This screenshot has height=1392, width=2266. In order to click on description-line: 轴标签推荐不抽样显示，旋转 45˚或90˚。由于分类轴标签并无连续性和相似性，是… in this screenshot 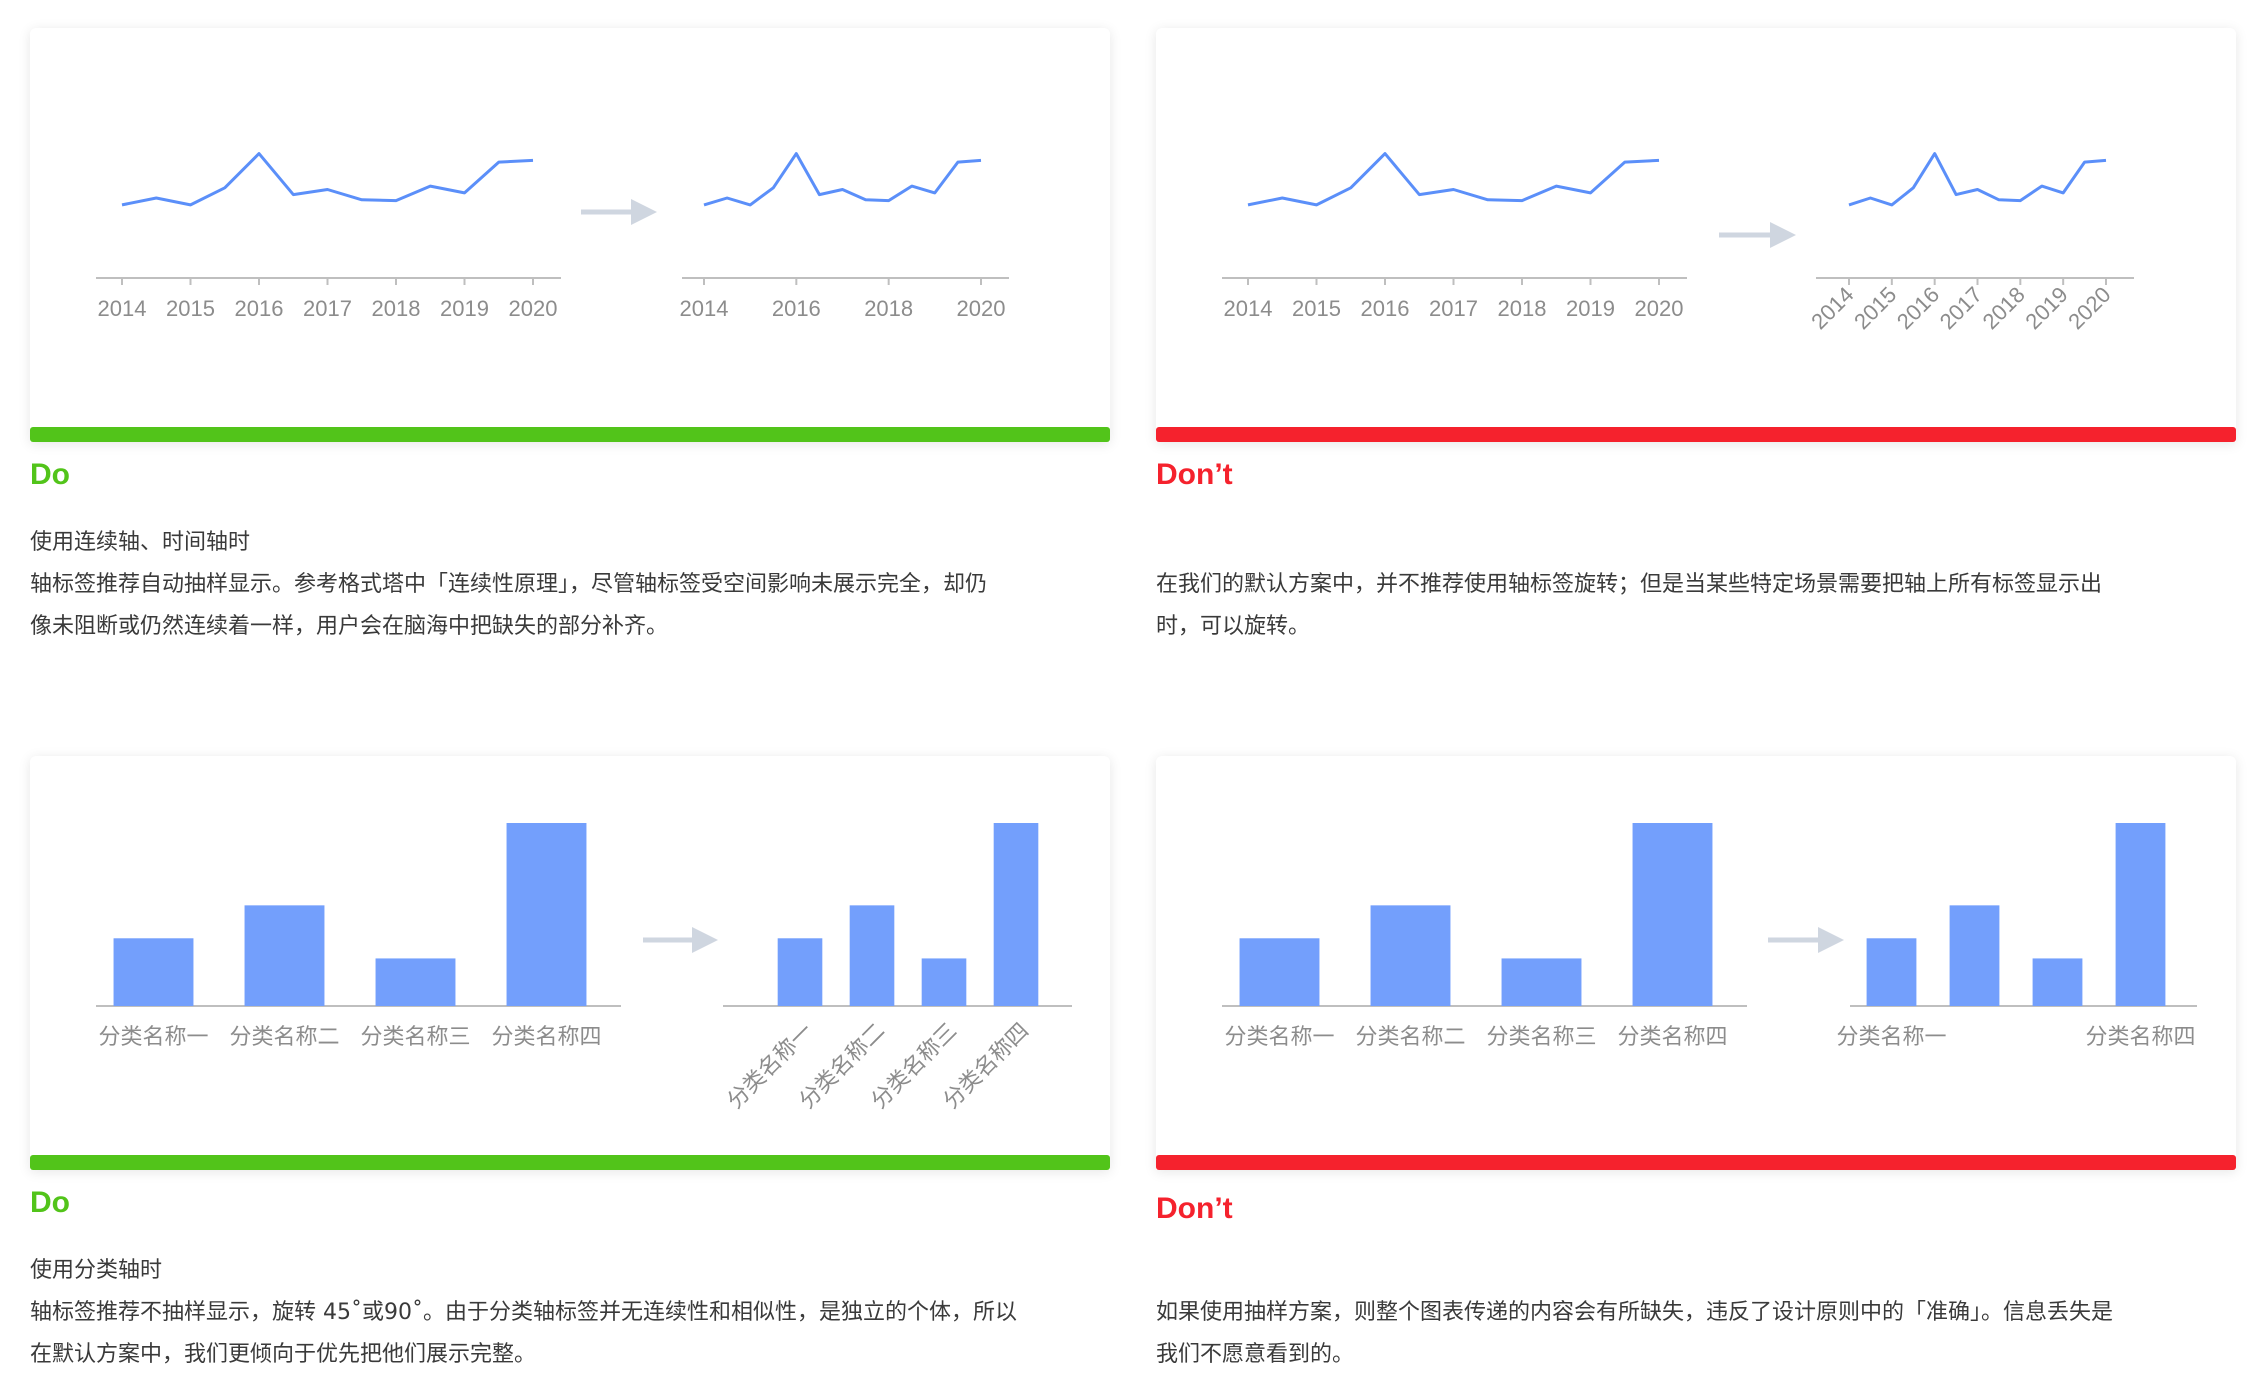, I will do `click(523, 1312)`.